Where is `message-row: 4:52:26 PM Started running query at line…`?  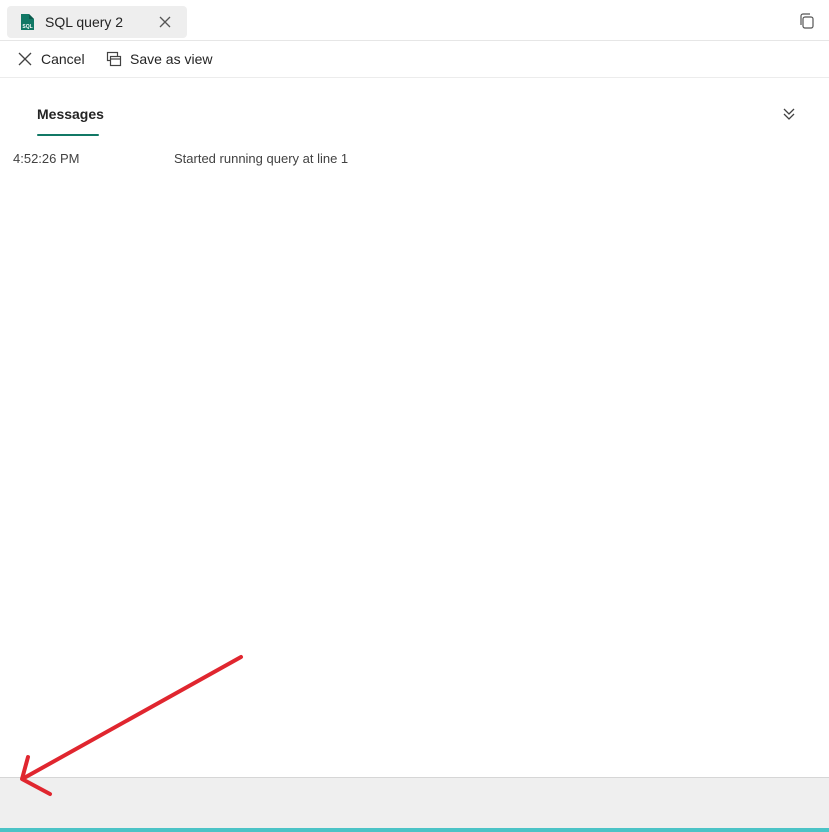 message-row: 4:52:26 PM Started running query at line… is located at coordinates (414, 159).